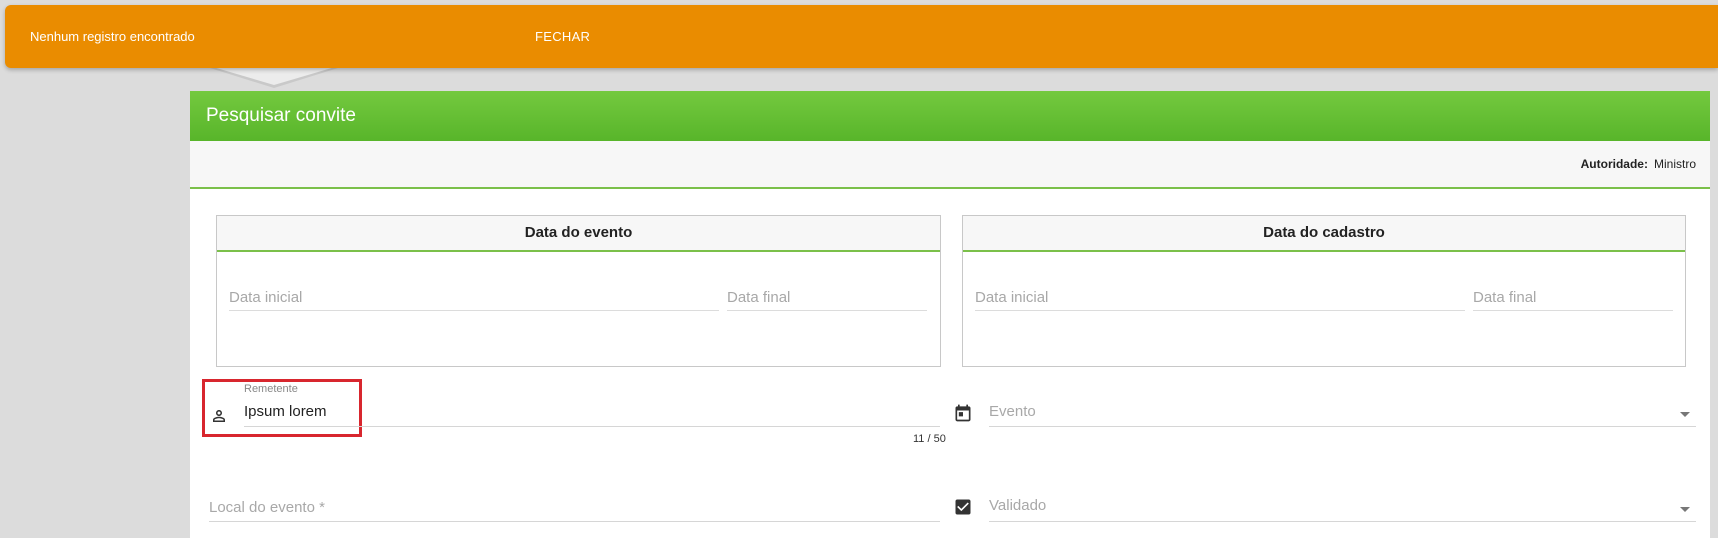 The height and width of the screenshot is (538, 1718). I want to click on validated-select: Validado, so click(1017, 505).